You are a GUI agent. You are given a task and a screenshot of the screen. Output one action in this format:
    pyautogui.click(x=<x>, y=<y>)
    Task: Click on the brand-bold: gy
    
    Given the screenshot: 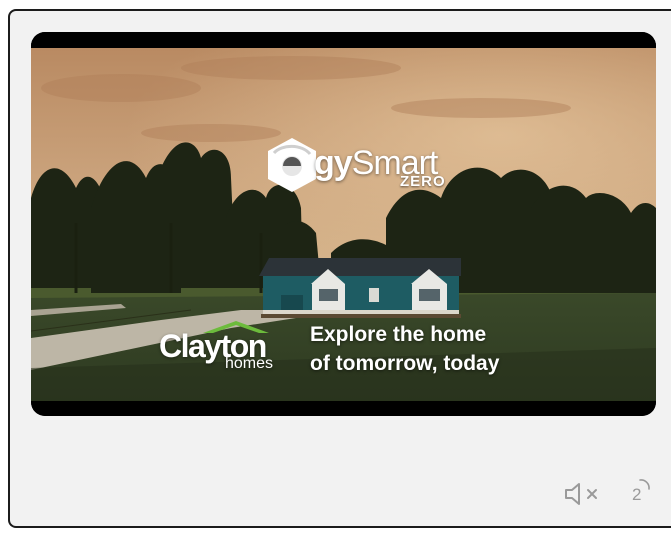 What is the action you would take?
    pyautogui.click(x=333, y=163)
    